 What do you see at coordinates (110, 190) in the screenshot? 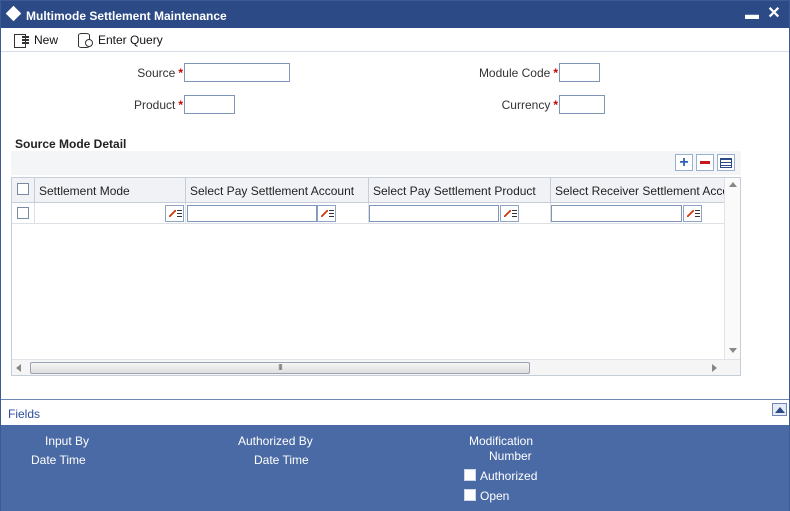
I see `column-header-settlement-mode: Settlement Mode` at bounding box center [110, 190].